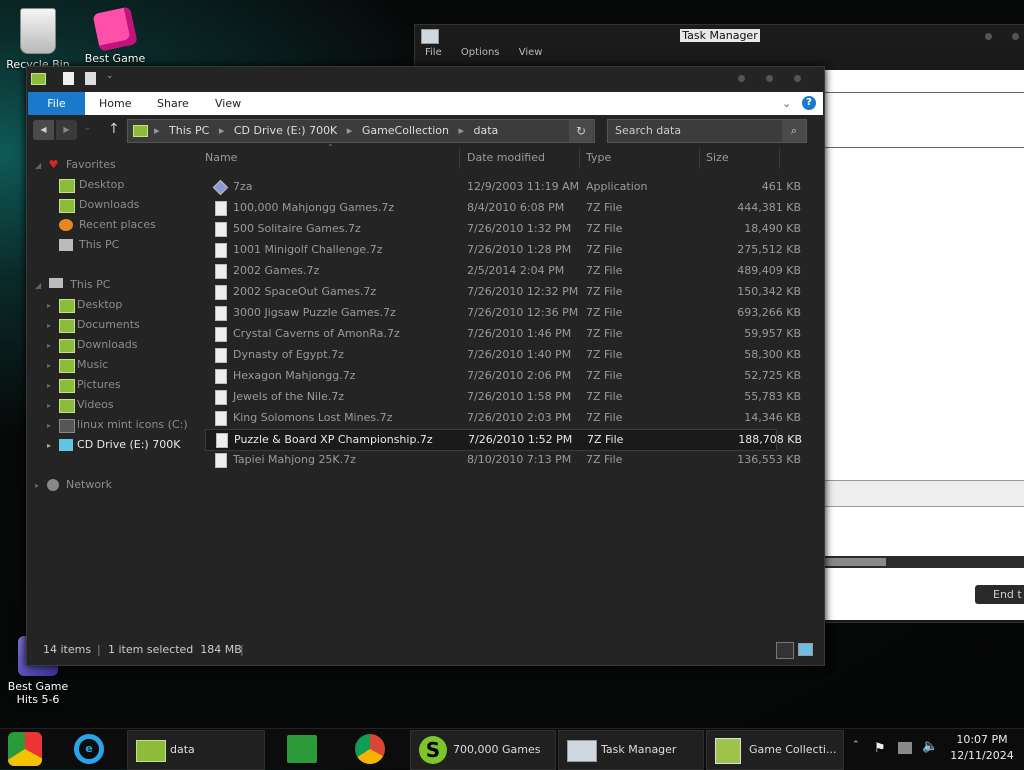 The height and width of the screenshot is (770, 1024). I want to click on desktop-icon-best-game: Best Game, so click(115, 35).